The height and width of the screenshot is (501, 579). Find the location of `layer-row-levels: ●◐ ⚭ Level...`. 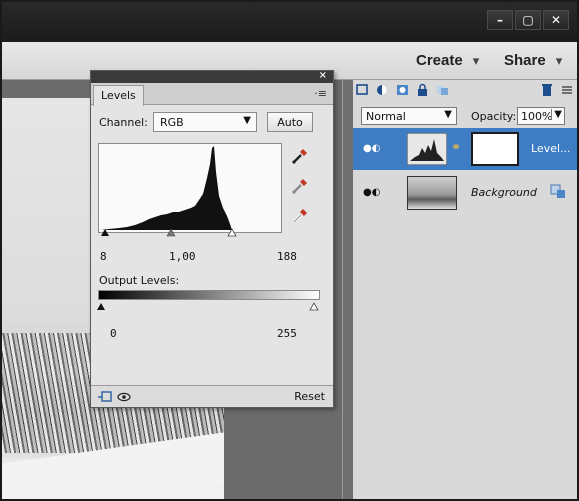

layer-row-levels: ●◐ ⚭ Level... is located at coordinates (465, 149).